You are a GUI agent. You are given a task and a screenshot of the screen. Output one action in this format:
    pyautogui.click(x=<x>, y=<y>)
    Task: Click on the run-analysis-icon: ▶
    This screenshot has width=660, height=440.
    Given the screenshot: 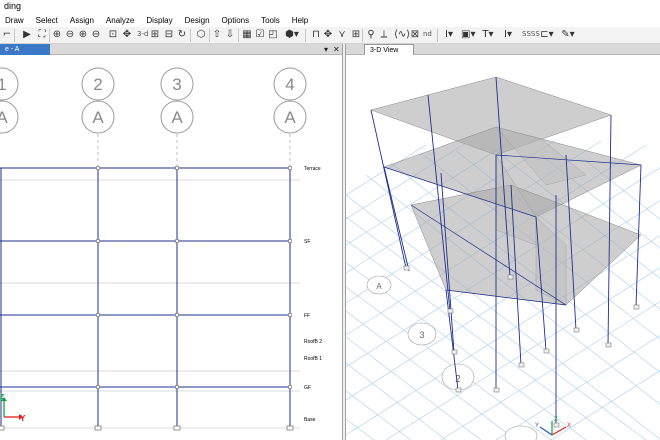 What is the action you would take?
    pyautogui.click(x=27, y=35)
    